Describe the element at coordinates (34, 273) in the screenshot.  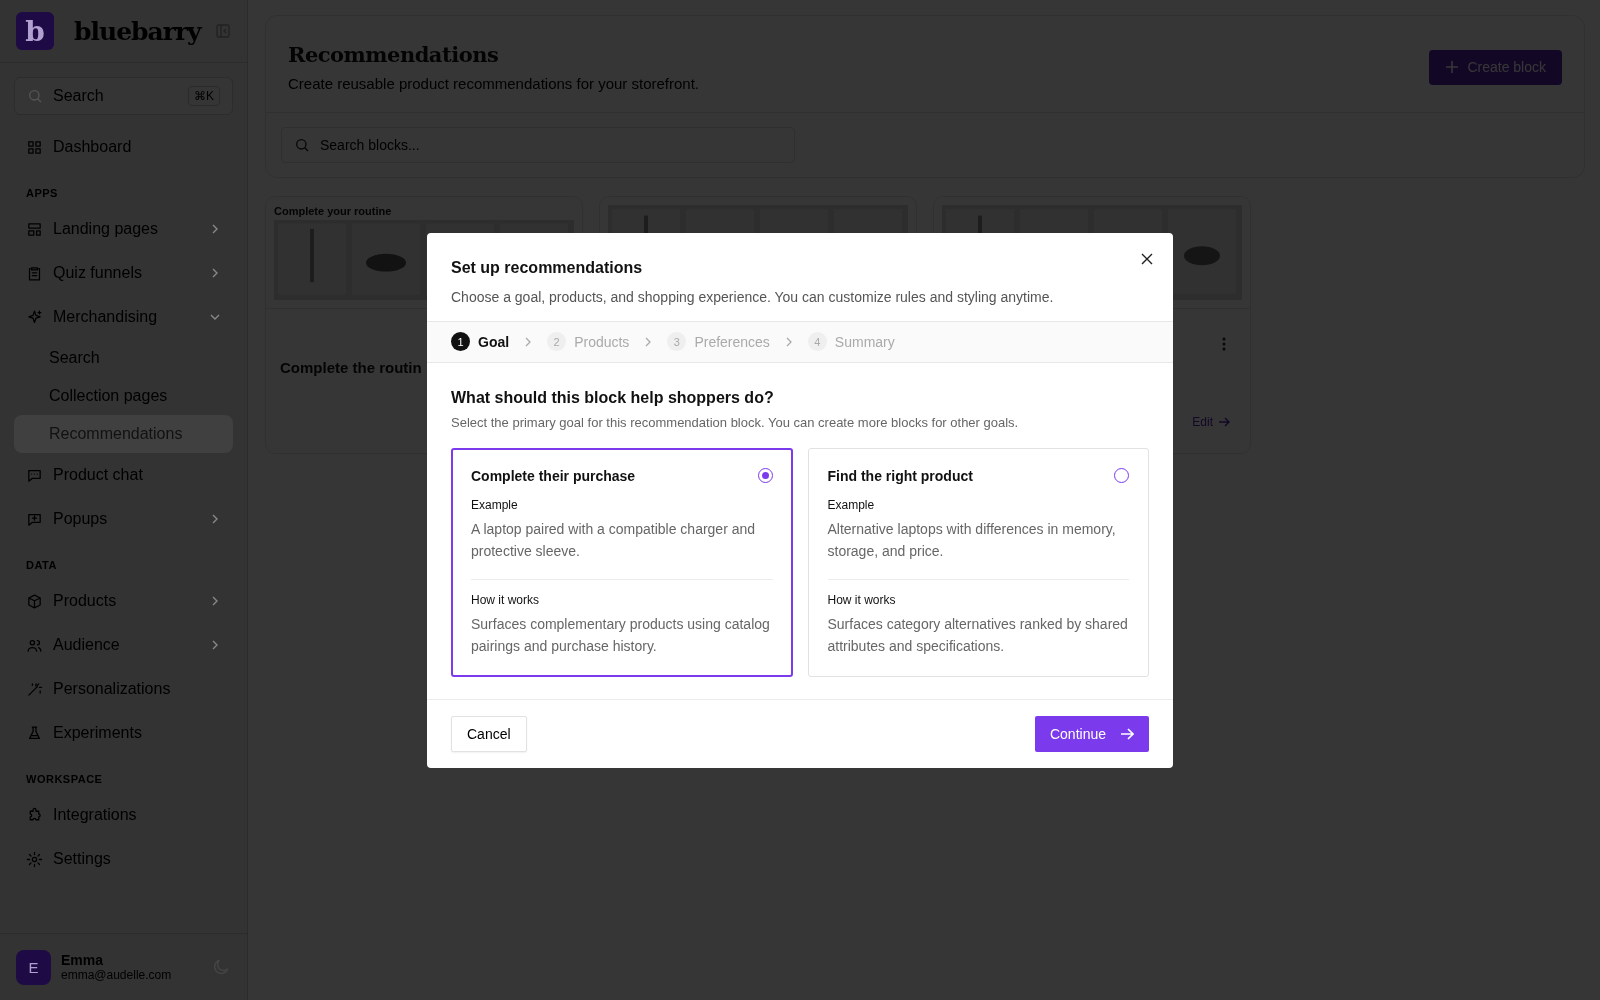
I see `clipboard-icon` at that location.